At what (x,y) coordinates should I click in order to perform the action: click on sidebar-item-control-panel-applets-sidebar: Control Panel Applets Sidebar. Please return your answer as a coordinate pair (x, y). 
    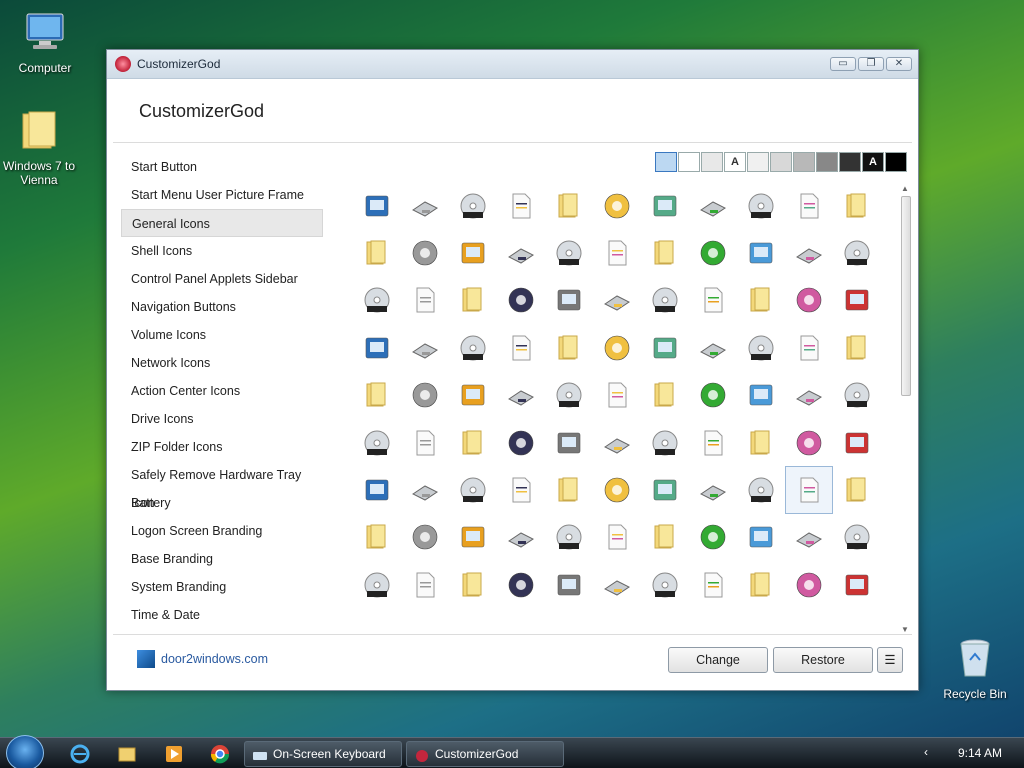
    Looking at the image, I should click on (222, 279).